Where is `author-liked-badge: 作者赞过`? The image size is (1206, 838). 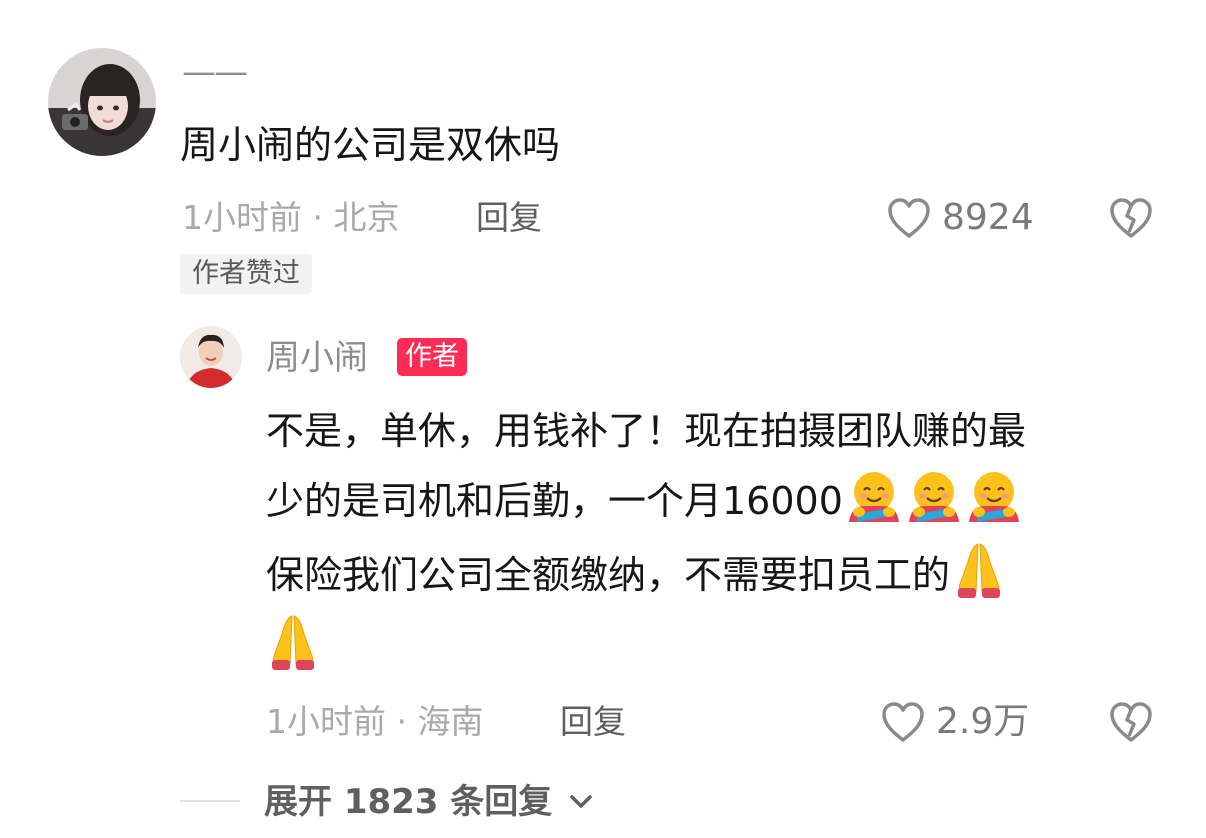
author-liked-badge: 作者赞过 is located at coordinates (246, 274).